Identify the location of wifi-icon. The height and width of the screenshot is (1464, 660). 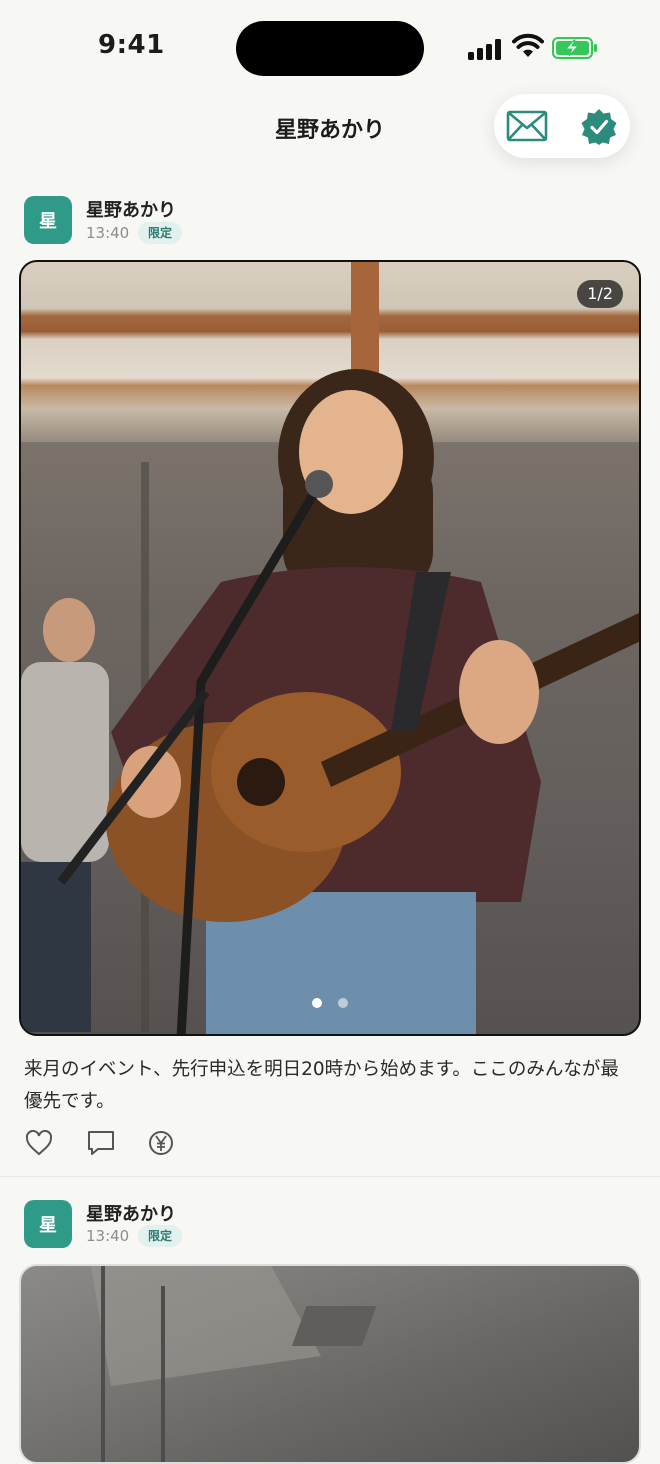
(528, 45).